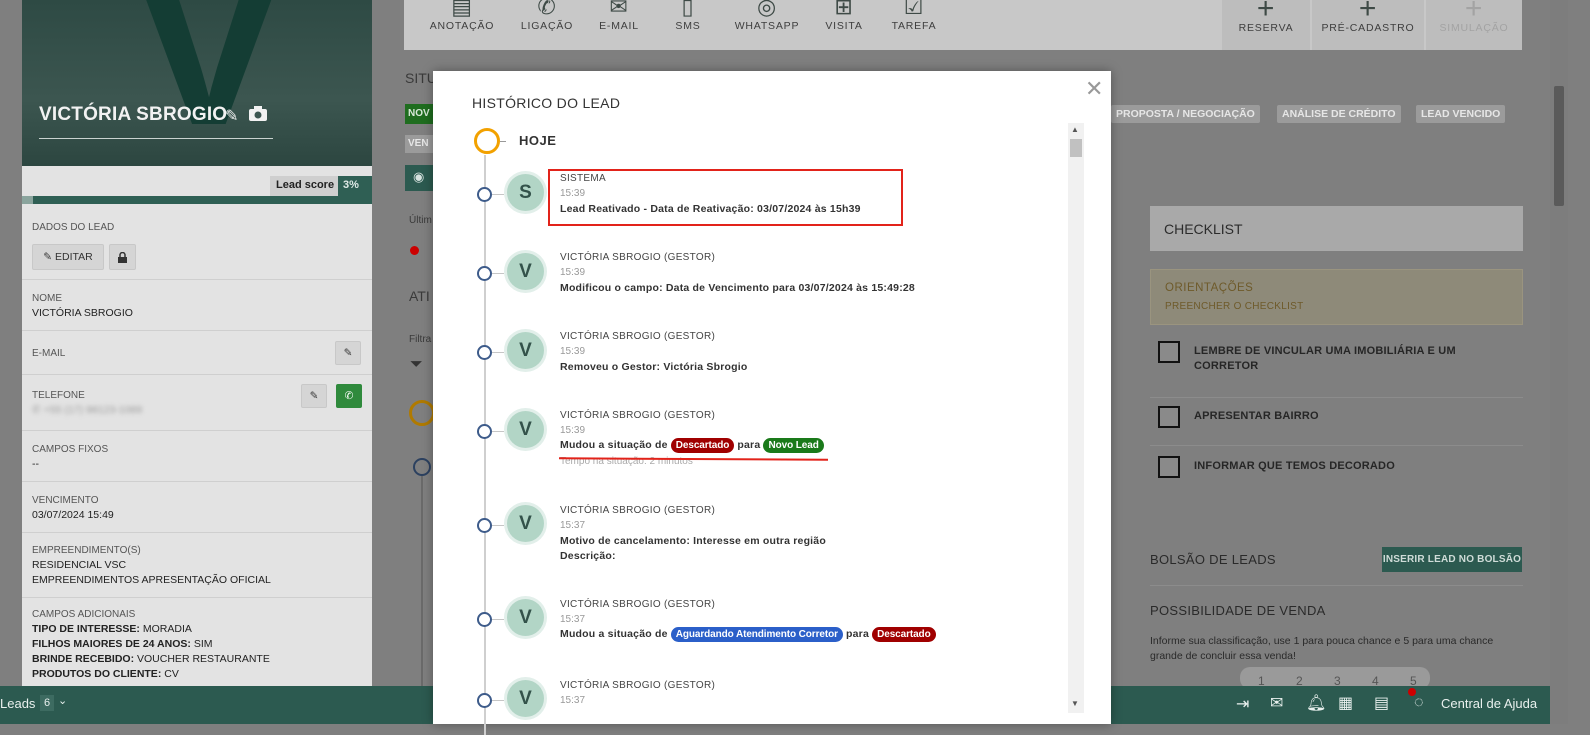  What do you see at coordinates (422, 467) in the screenshot?
I see `timeline-dot-bg` at bounding box center [422, 467].